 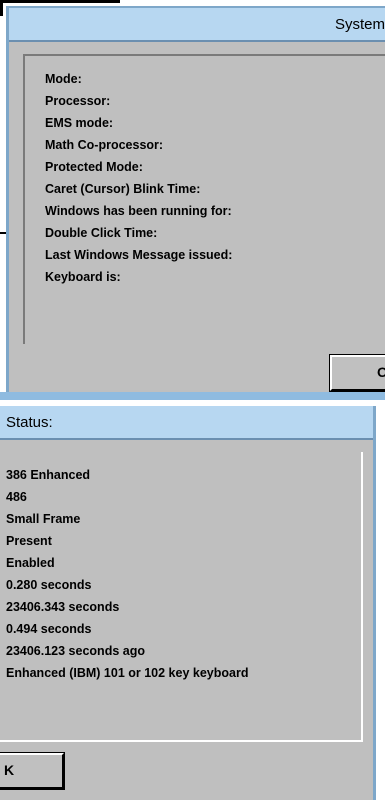 I want to click on label-double-click-time: Double Click Time:, so click(x=101, y=233).